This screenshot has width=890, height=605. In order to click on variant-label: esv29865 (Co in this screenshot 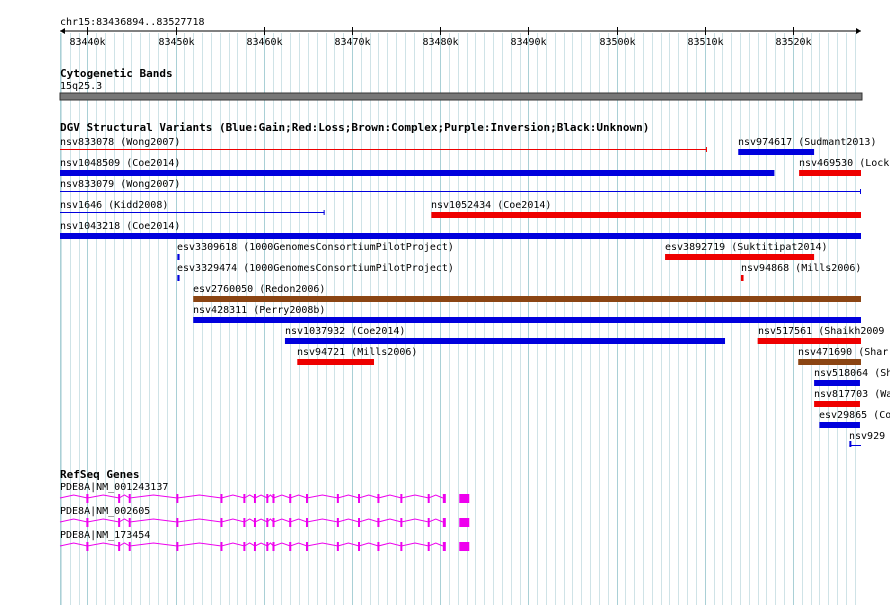, I will do `click(854, 415)`.